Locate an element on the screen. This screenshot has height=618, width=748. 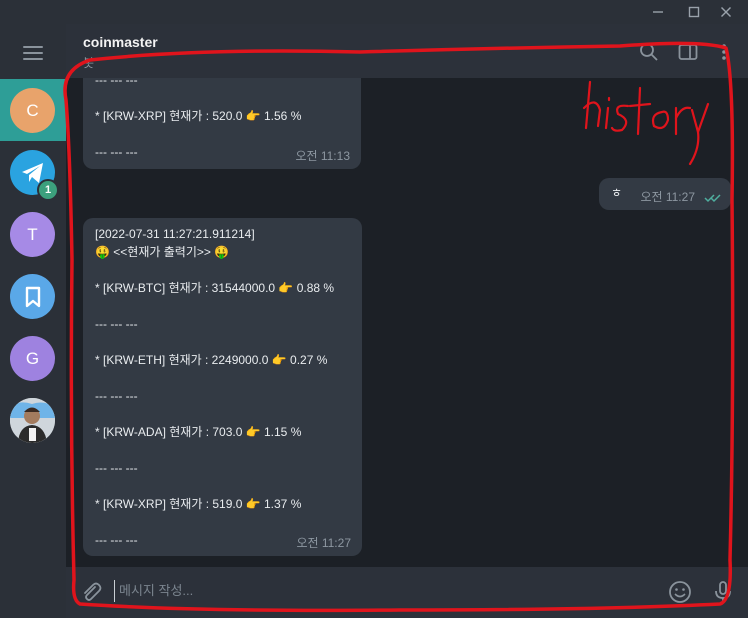
avatar-letter: G is located at coordinates (32, 358).